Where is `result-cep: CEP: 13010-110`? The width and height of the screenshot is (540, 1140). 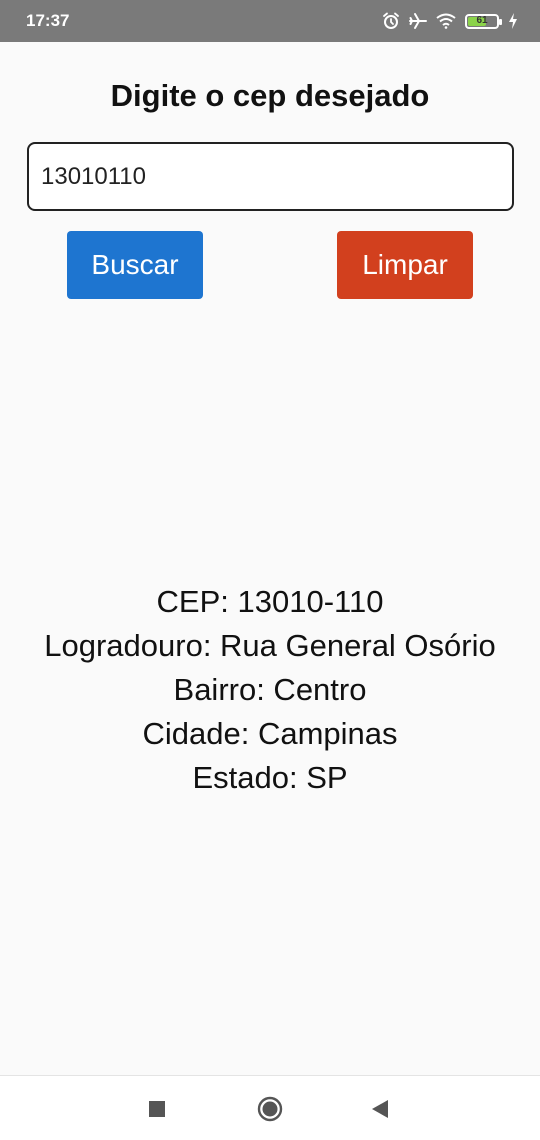 result-cep: CEP: 13010-110 is located at coordinates (270, 601).